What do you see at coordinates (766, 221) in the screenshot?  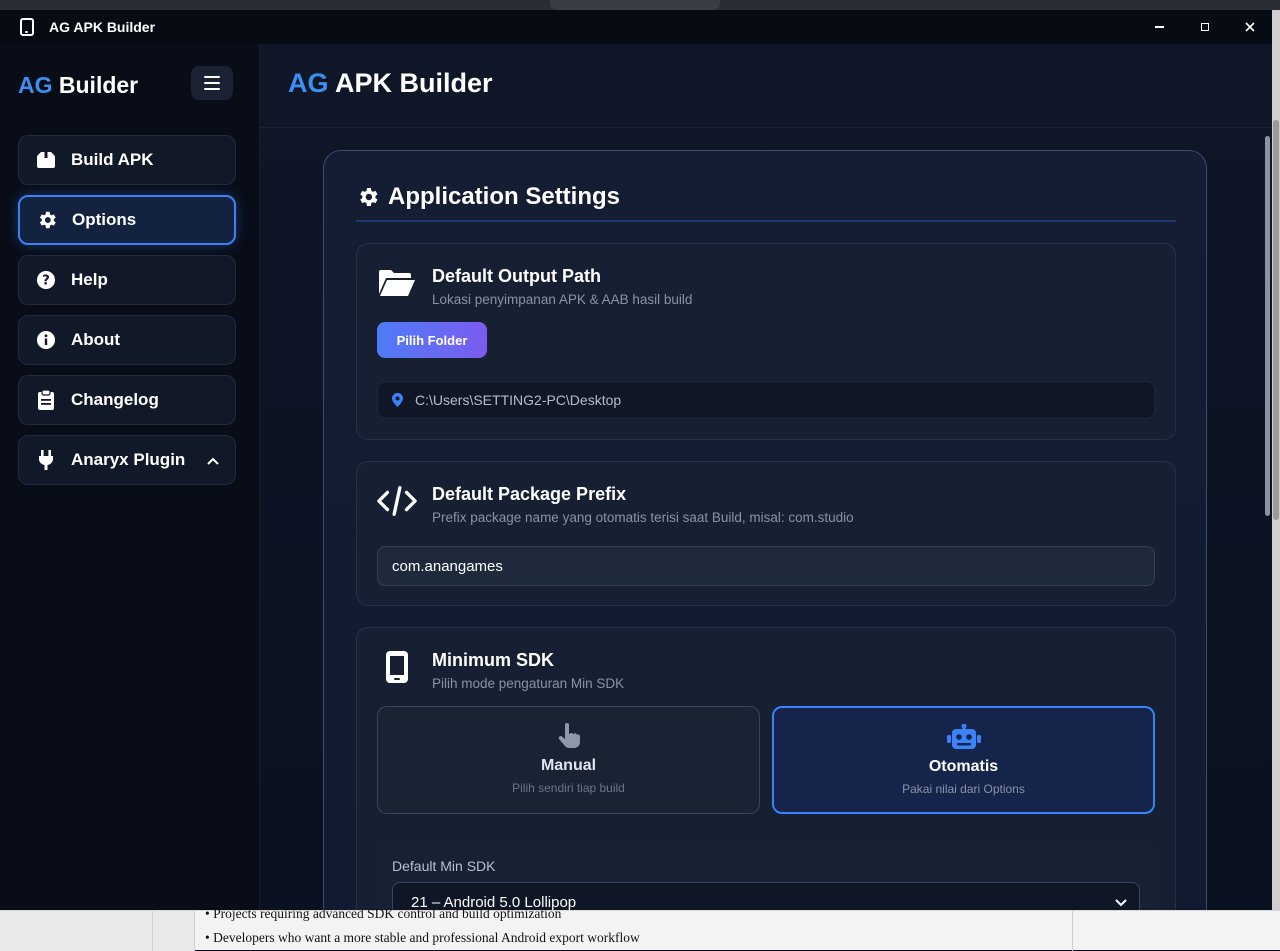 I see `divider` at bounding box center [766, 221].